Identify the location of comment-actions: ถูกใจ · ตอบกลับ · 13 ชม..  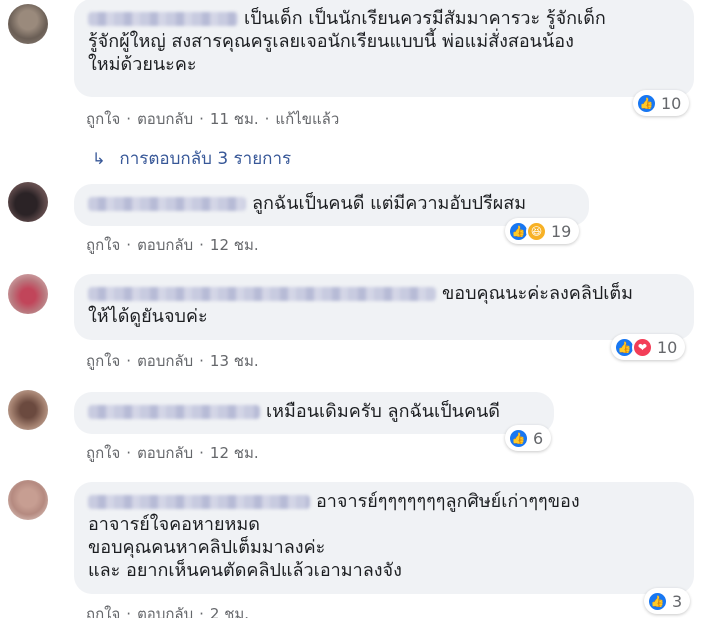
(172, 361).